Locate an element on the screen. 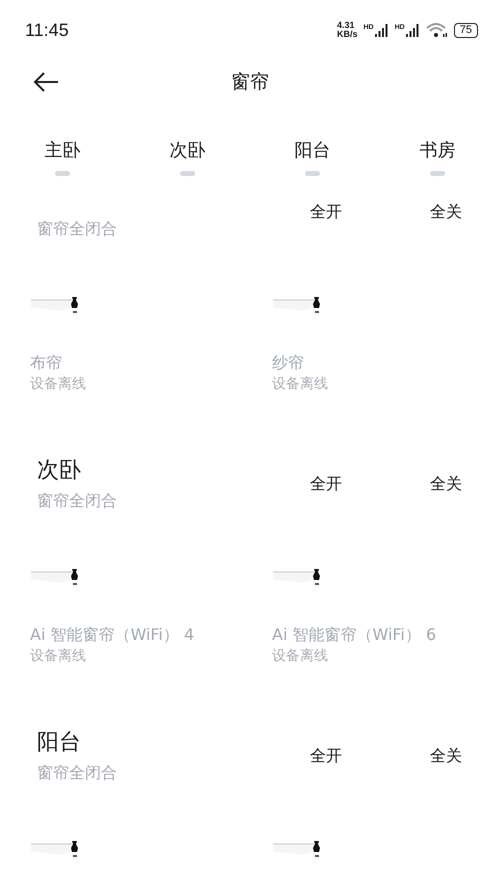 This screenshot has width=500, height=877. room-tab: 主卧 is located at coordinates (62, 157).